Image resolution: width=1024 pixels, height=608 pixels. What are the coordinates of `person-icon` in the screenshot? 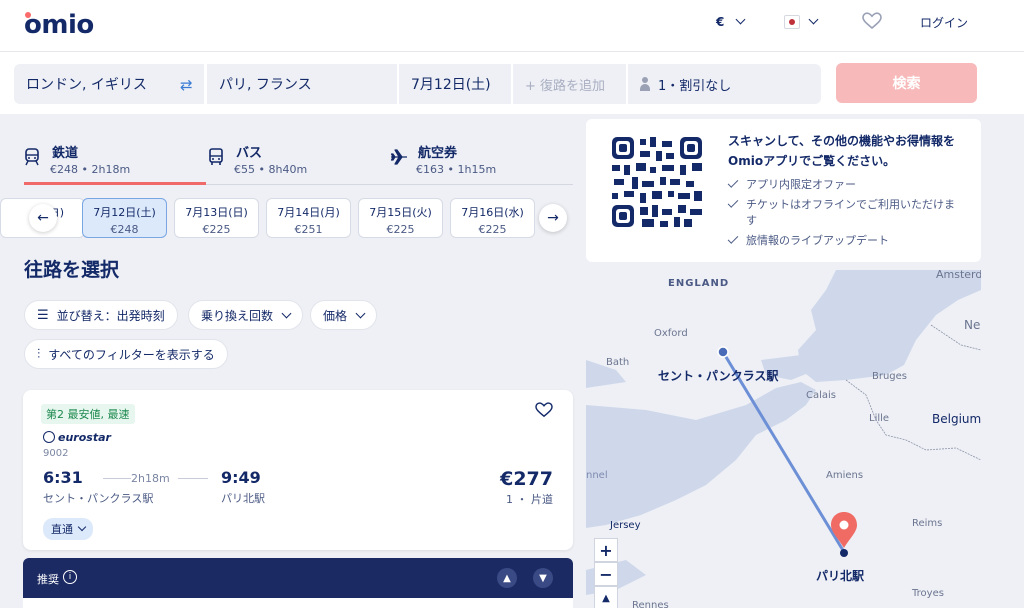 It's located at (645, 84).